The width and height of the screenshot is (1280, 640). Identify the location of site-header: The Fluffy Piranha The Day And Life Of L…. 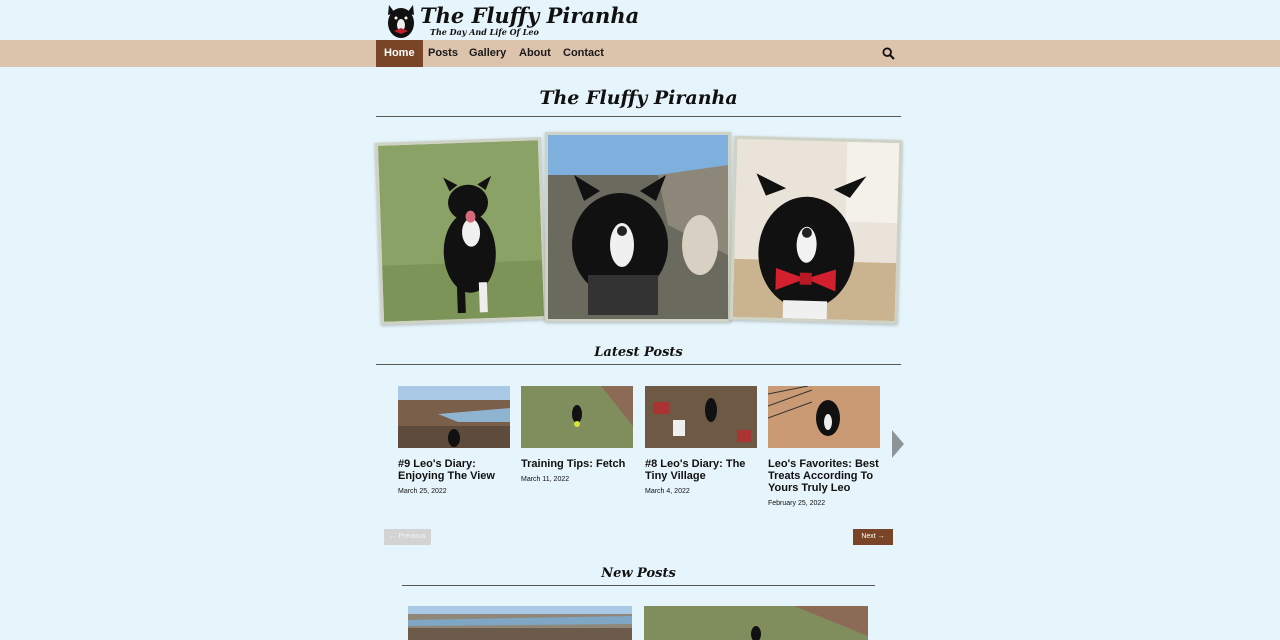
(638, 20).